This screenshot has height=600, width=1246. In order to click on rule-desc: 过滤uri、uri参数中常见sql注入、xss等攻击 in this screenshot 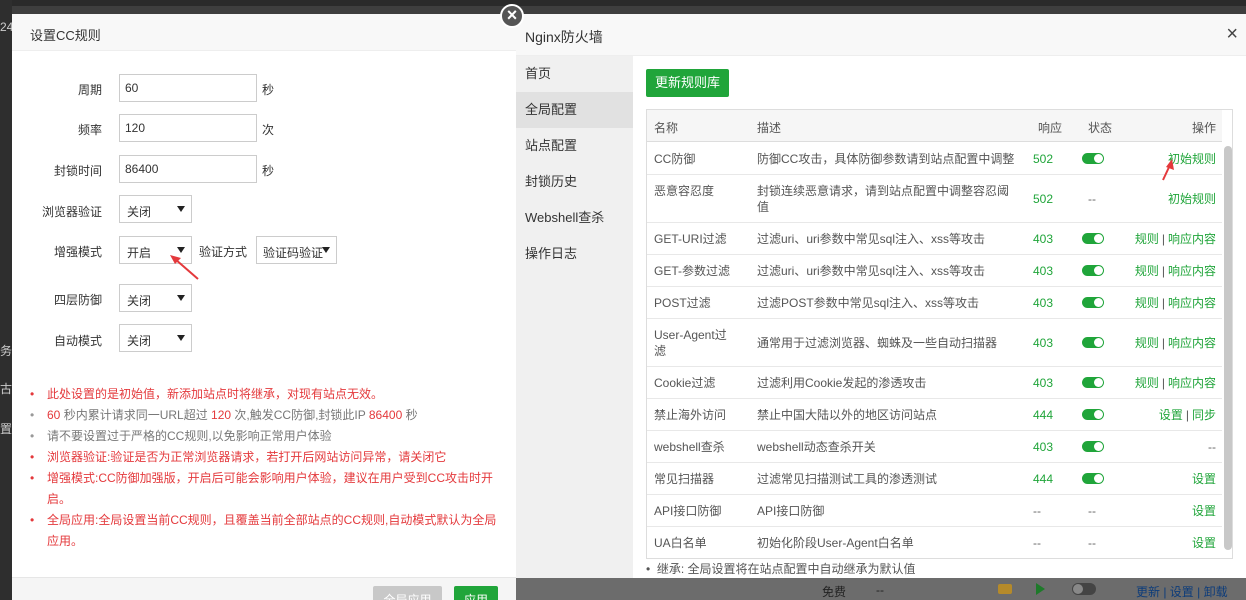, I will do `click(871, 271)`.